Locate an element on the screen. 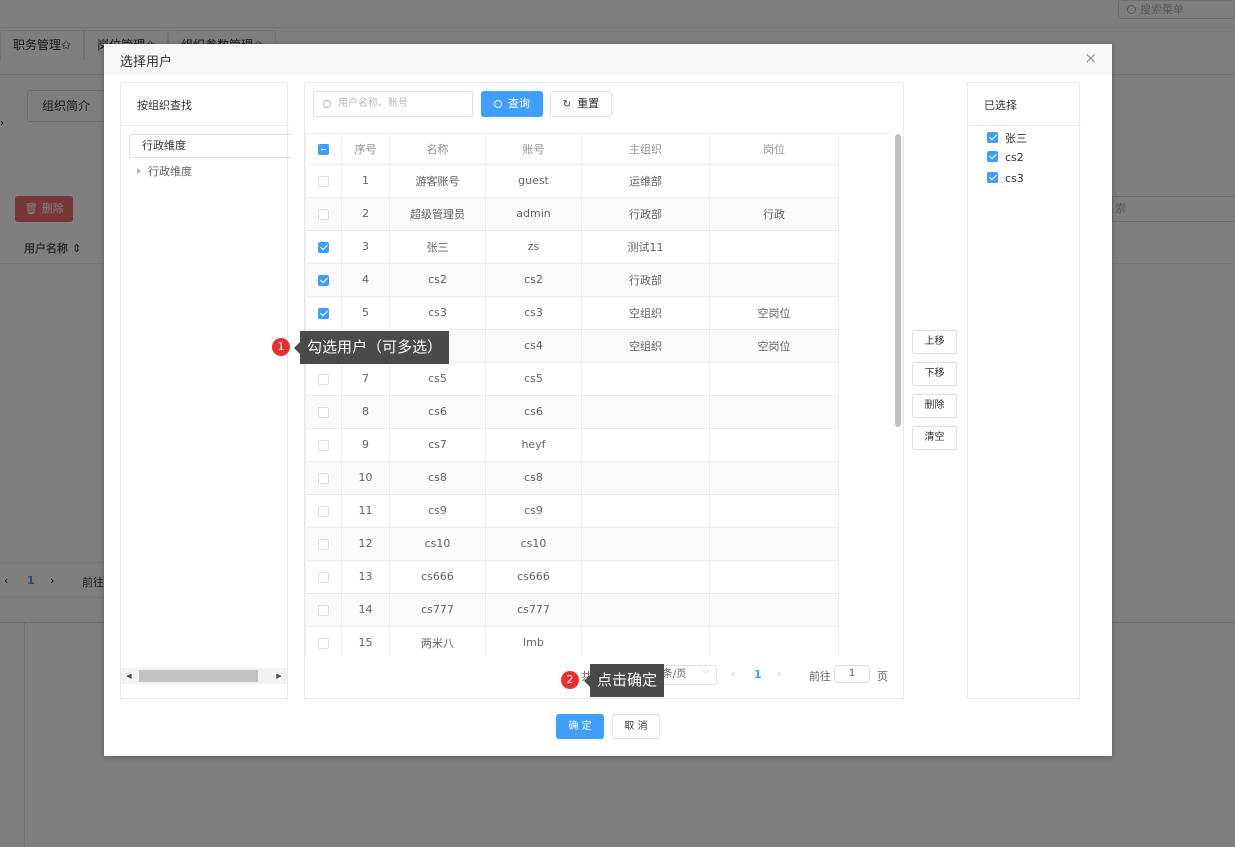 This screenshot has height=847, width=1235. remove-selected-button: 删除 is located at coordinates (934, 406).